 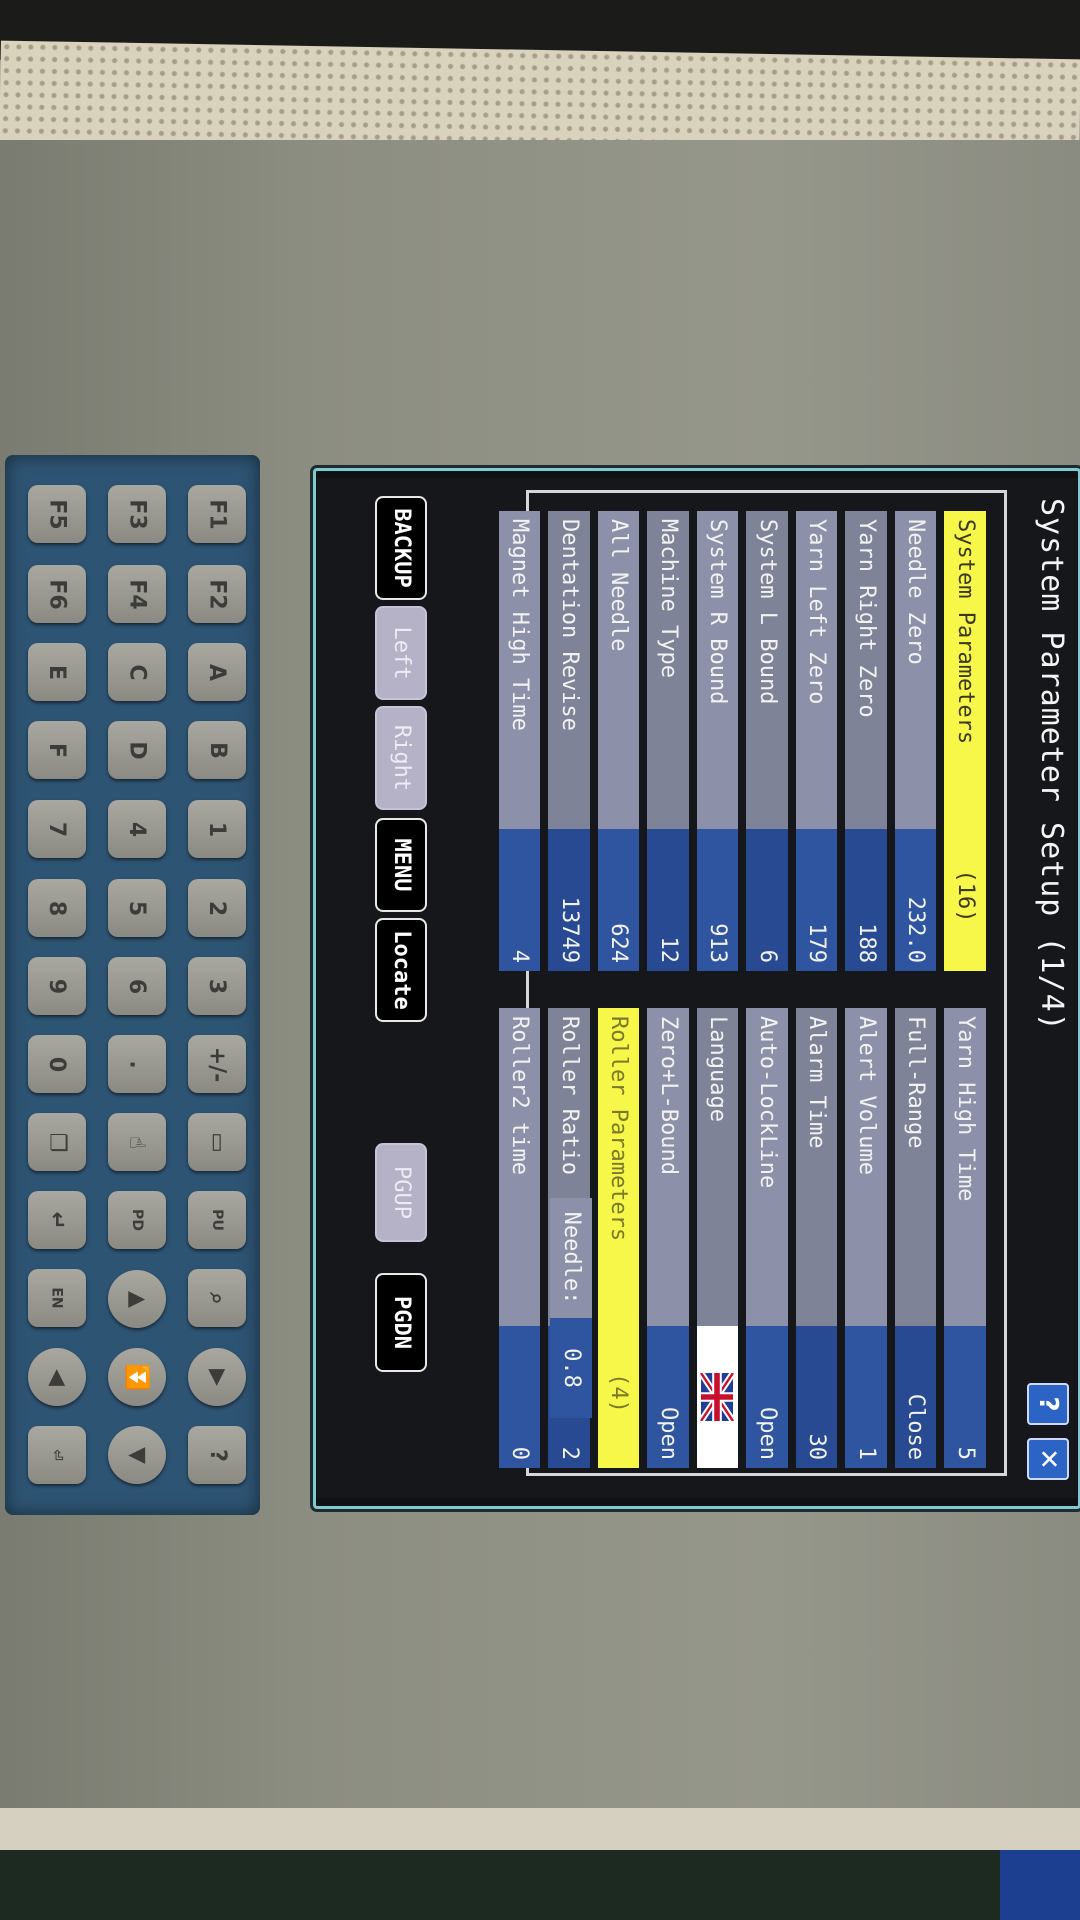 What do you see at coordinates (217, 672) in the screenshot?
I see `key-a: A` at bounding box center [217, 672].